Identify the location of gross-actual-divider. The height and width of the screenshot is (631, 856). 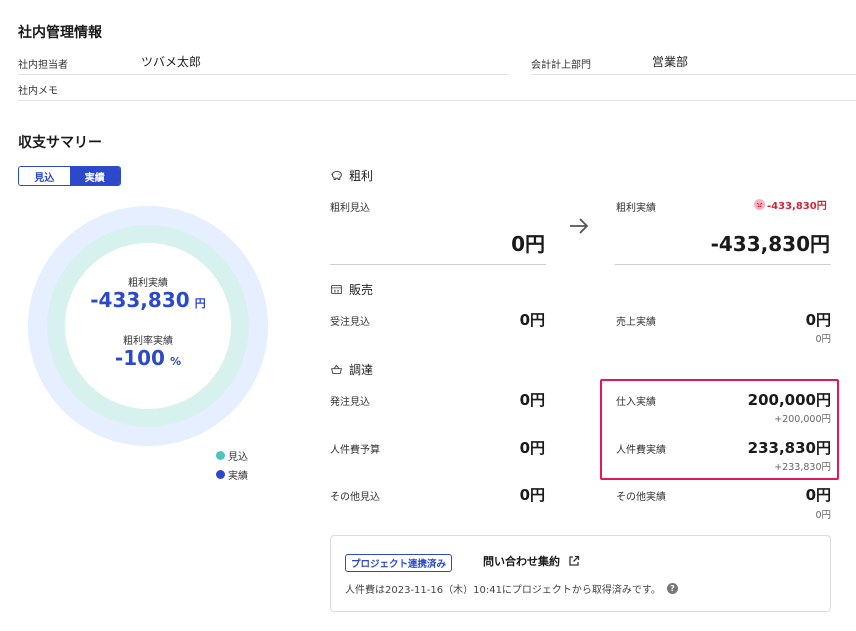
(723, 264).